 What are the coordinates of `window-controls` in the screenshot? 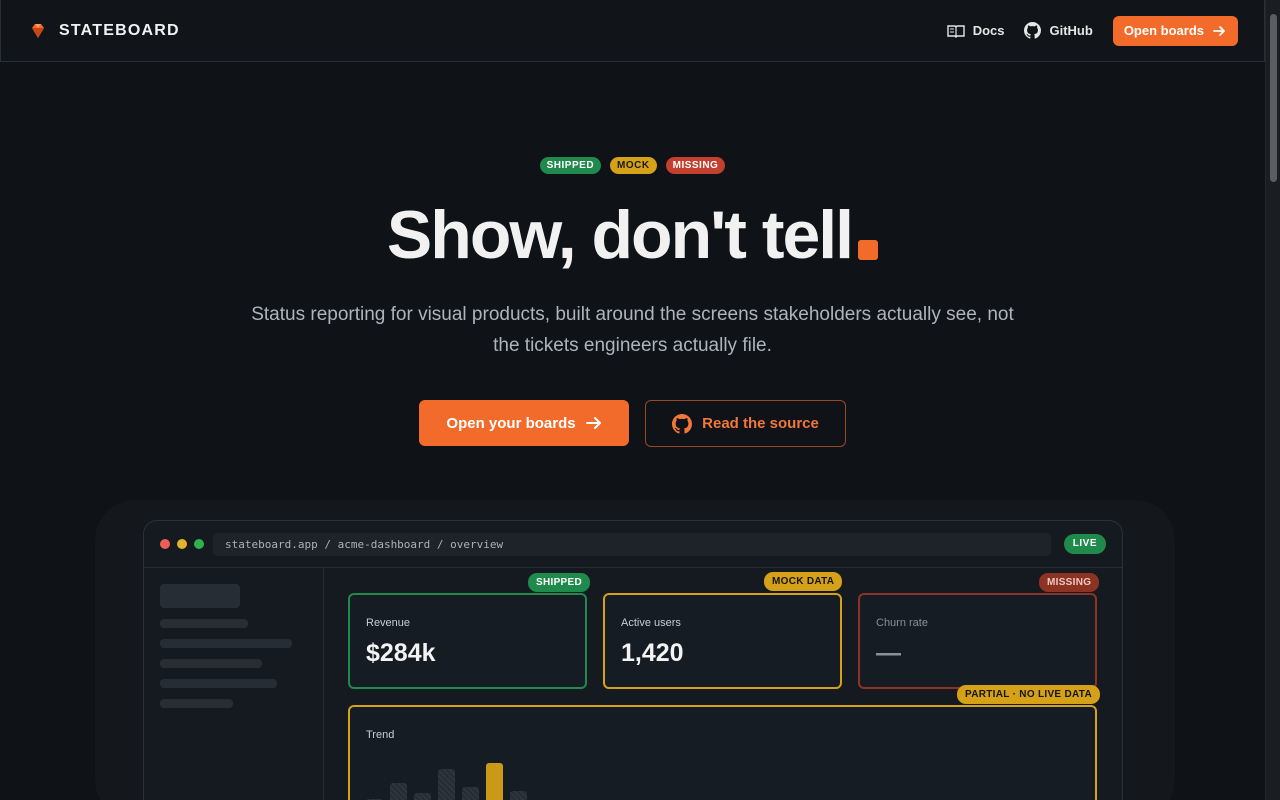 It's located at (182, 544).